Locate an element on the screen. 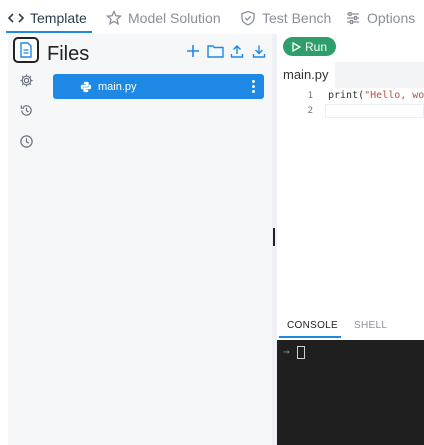 The image size is (424, 445). add-file-icon is located at coordinates (193, 51).